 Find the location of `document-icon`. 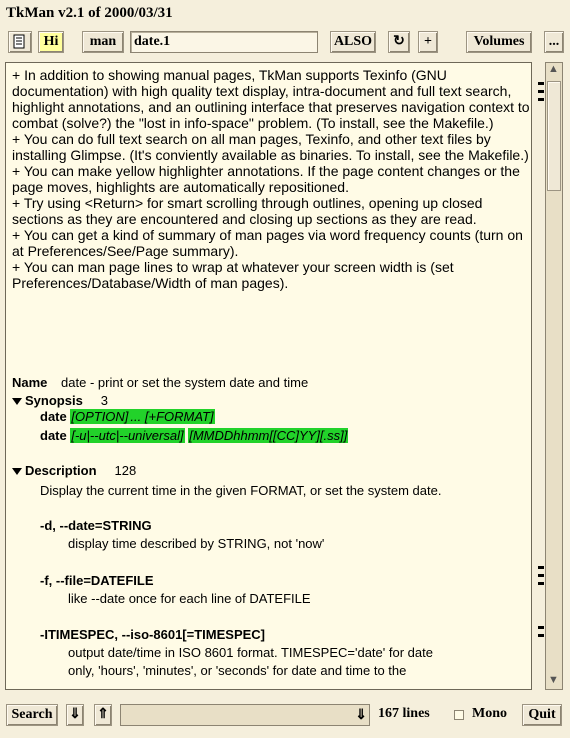

document-icon is located at coordinates (20, 42).